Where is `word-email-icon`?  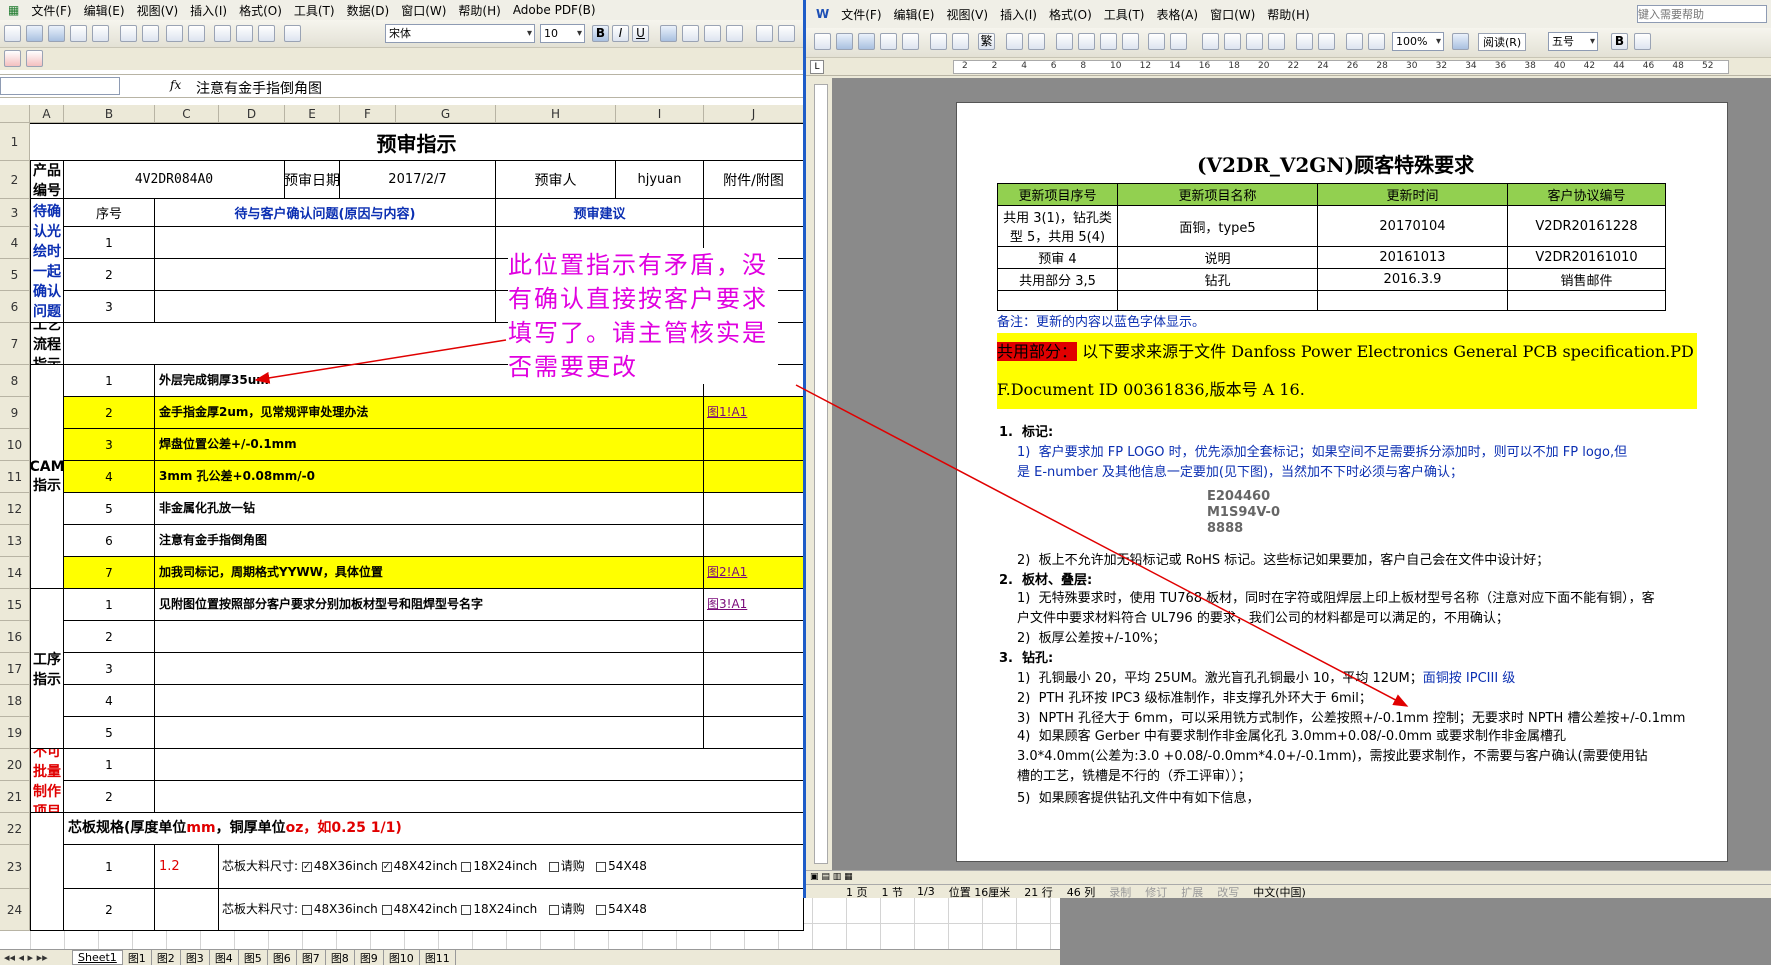 word-email-icon is located at coordinates (910, 41).